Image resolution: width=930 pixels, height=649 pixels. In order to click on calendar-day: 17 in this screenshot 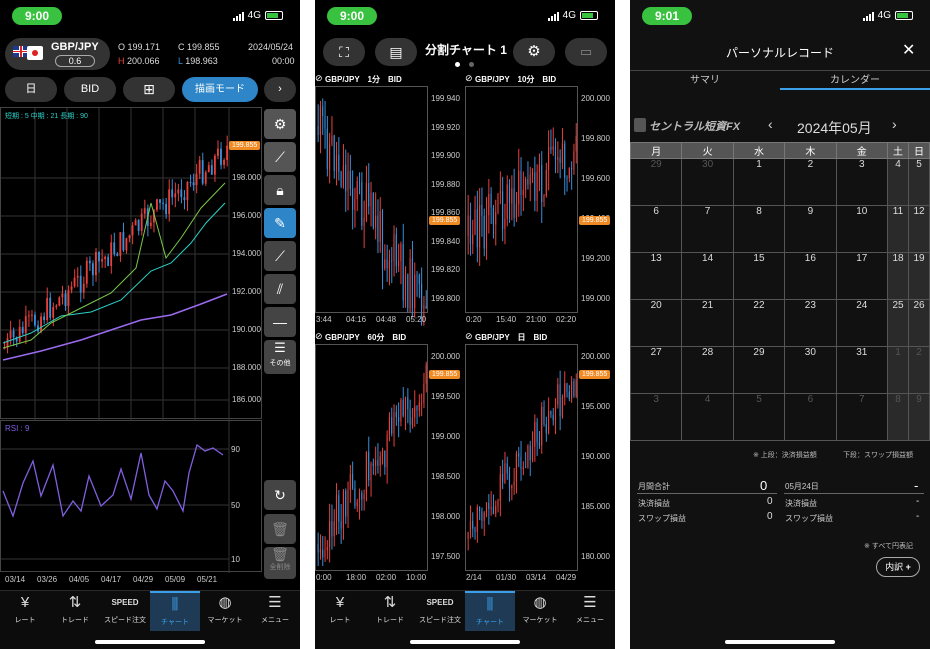, I will do `click(862, 276)`.